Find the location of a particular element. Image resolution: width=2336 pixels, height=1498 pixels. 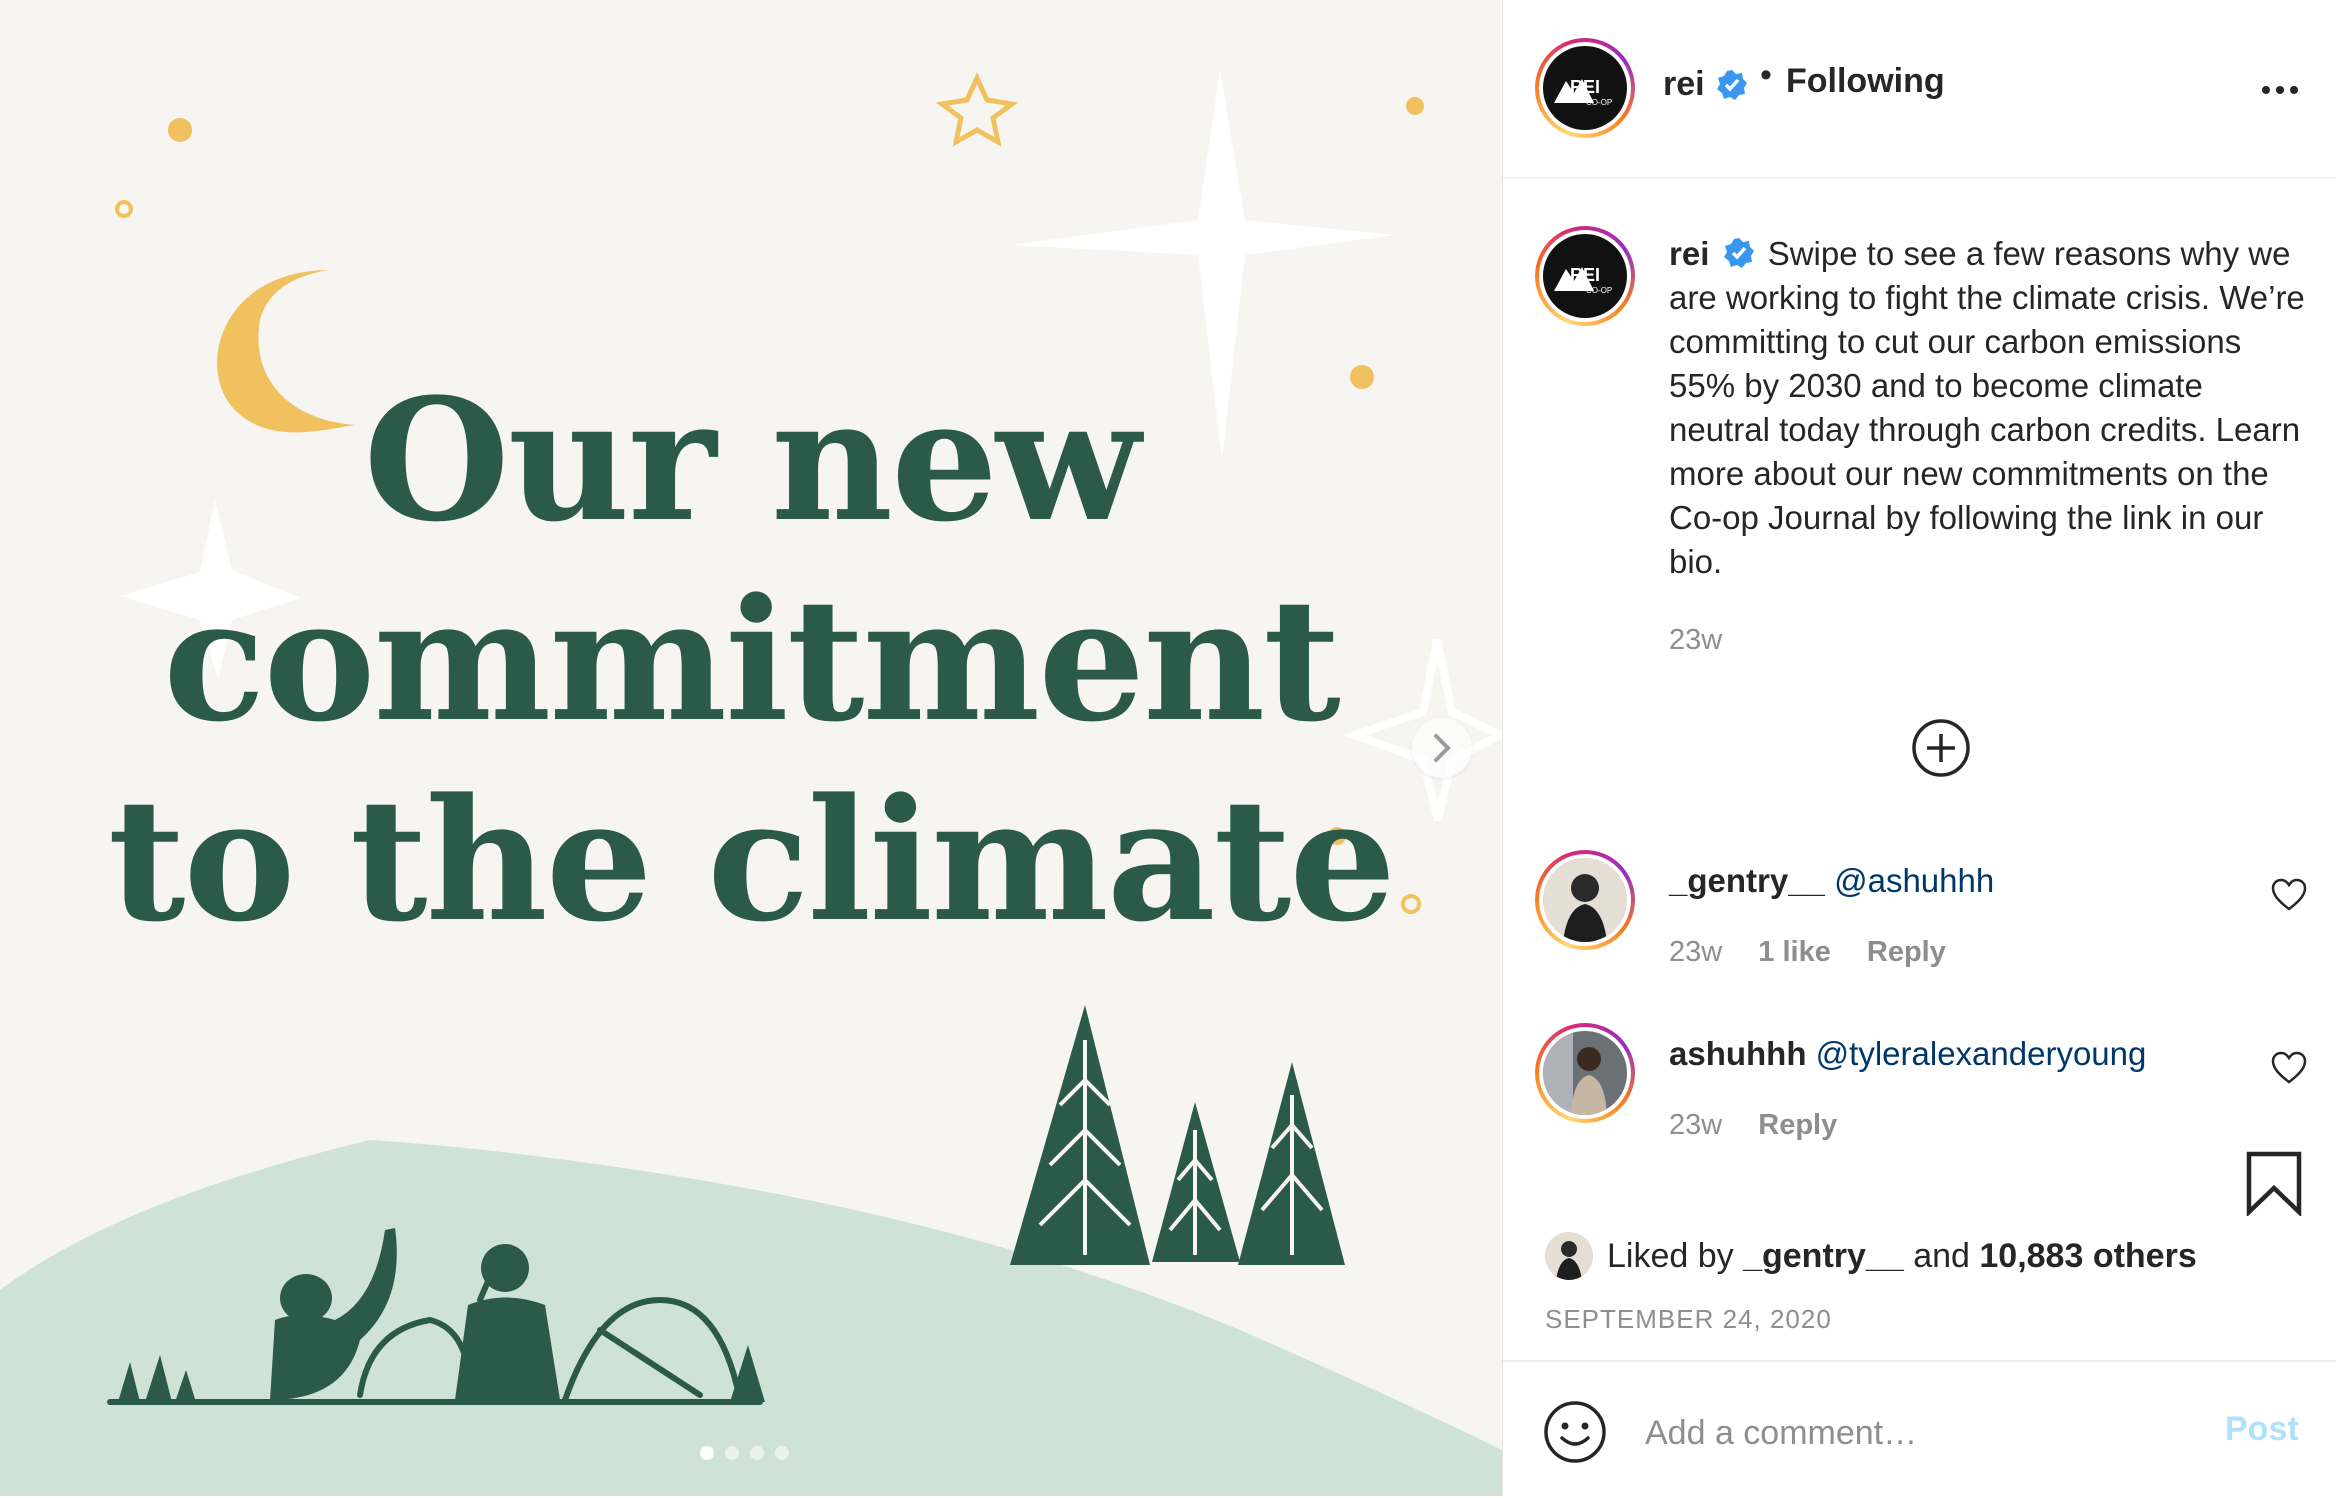

comment-meta: 23w 1 like Reply is located at coordinates (1821, 952).